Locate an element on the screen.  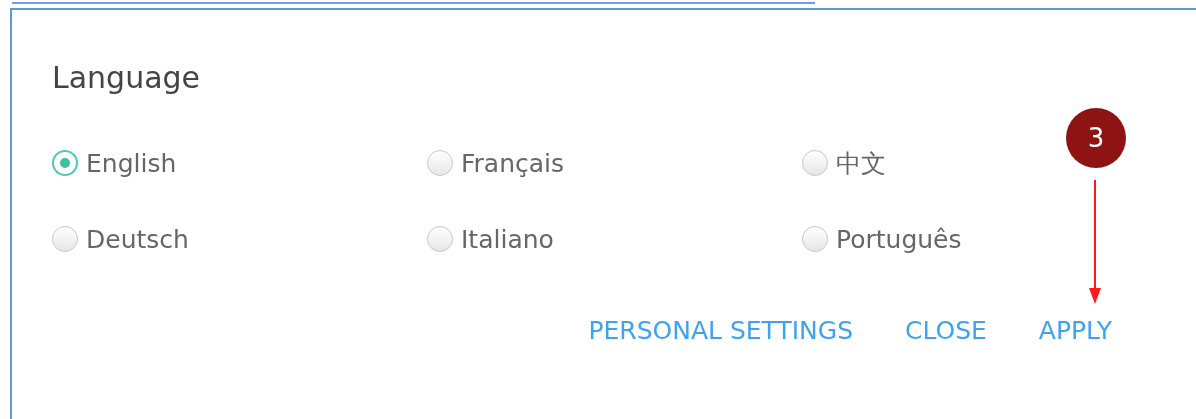
option-label: 中文 is located at coordinates (861, 163).